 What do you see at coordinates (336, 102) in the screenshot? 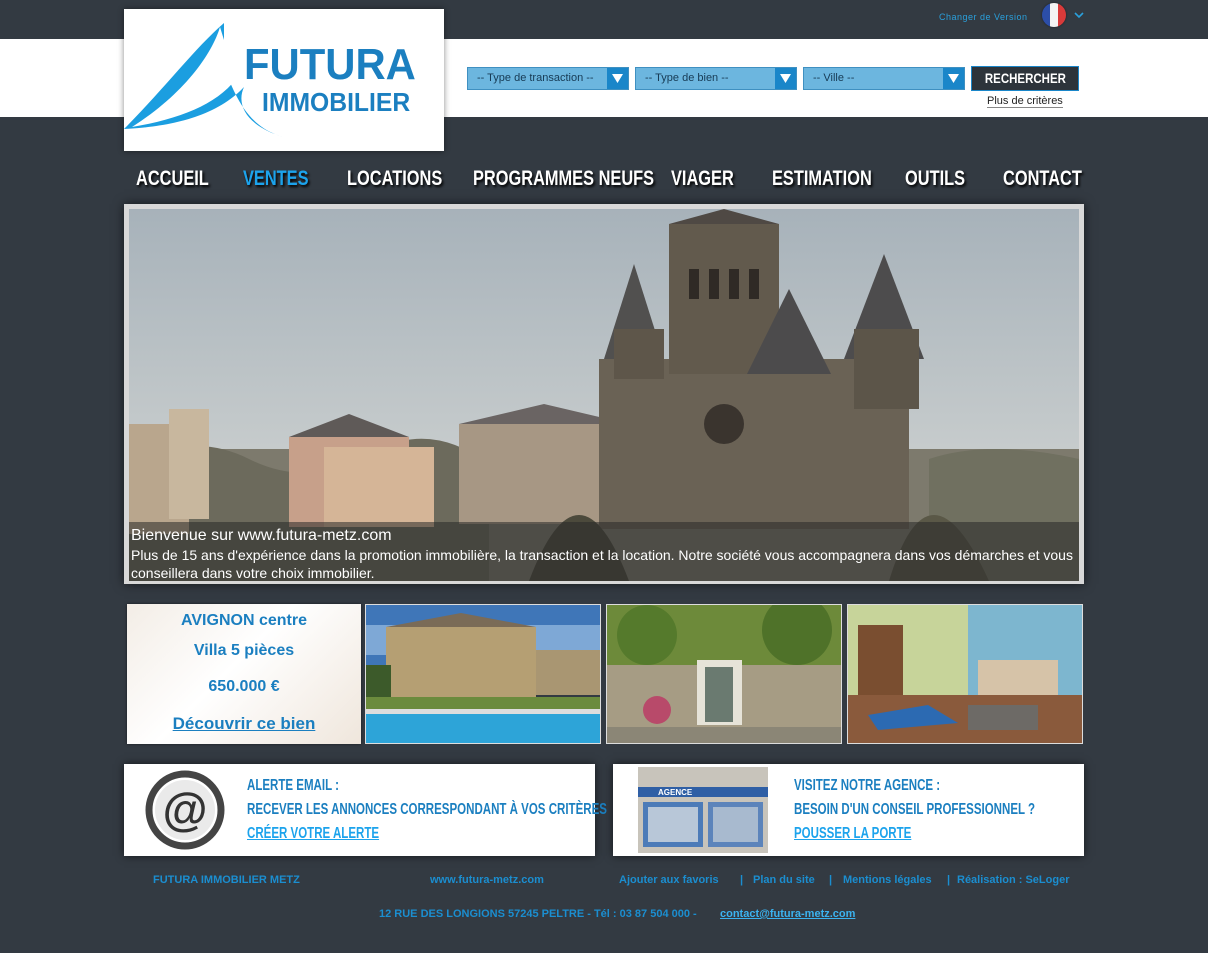
I see `logo-immobilier-text: IMMOBILIER` at bounding box center [336, 102].